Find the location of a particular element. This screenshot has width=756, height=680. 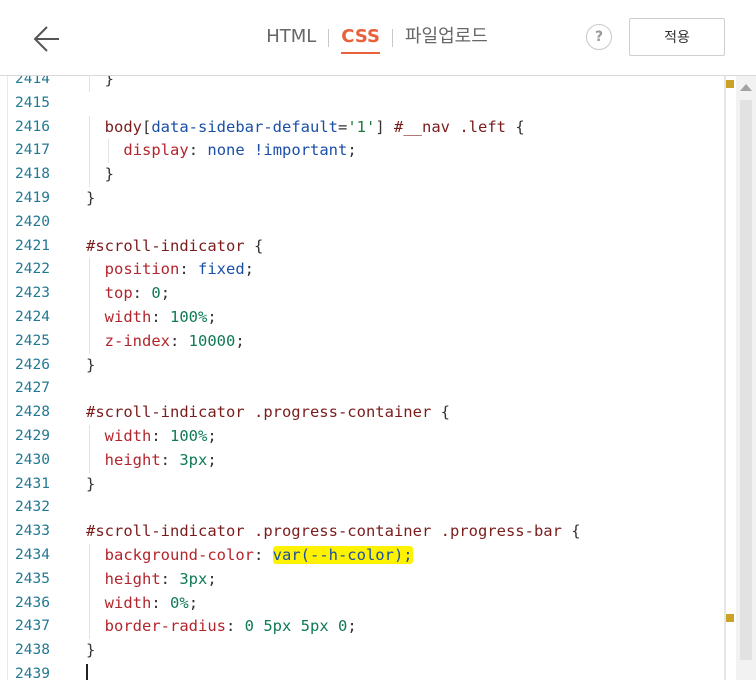

code-token: !important is located at coordinates (301, 150).